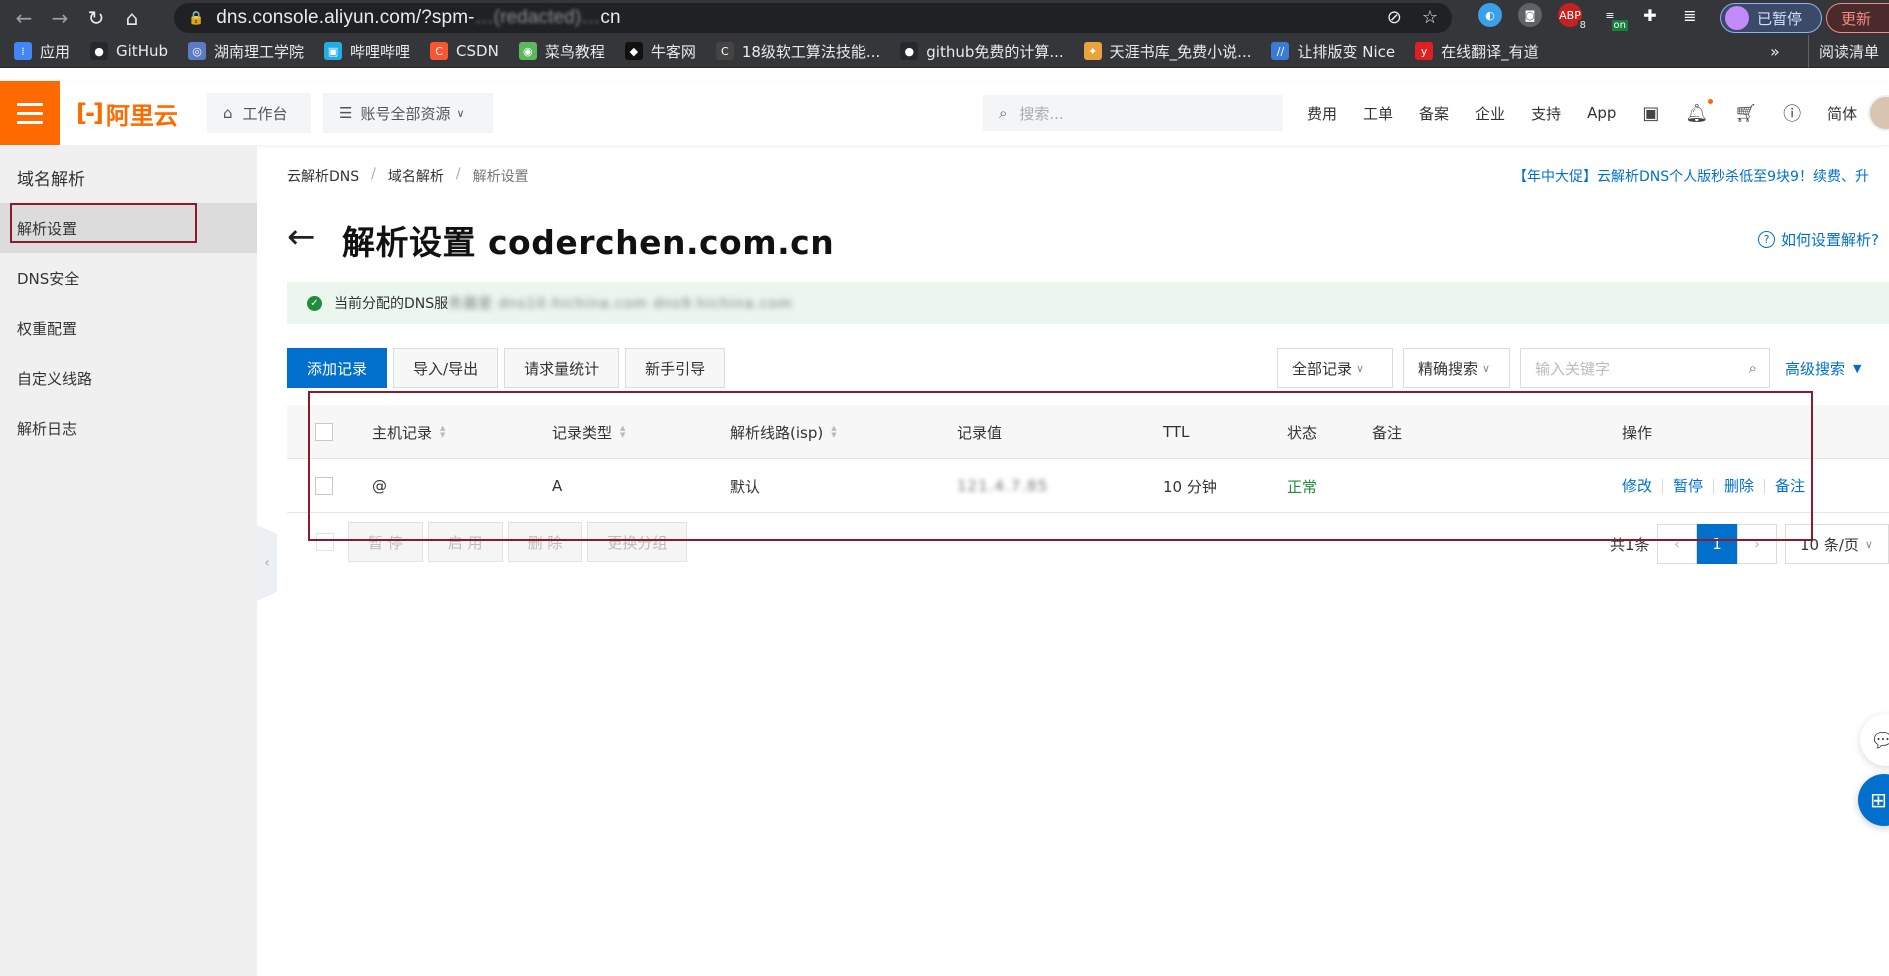 The width and height of the screenshot is (1889, 976). I want to click on bulk-change-group-button: 更换分组, so click(637, 542).